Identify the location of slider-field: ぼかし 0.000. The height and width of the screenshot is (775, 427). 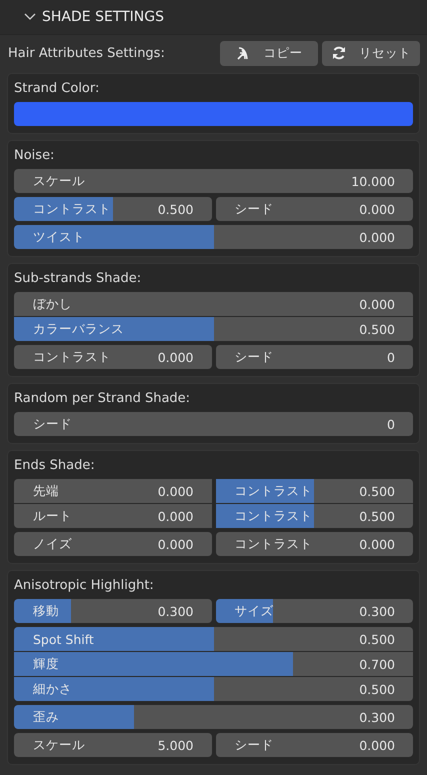
(213, 304).